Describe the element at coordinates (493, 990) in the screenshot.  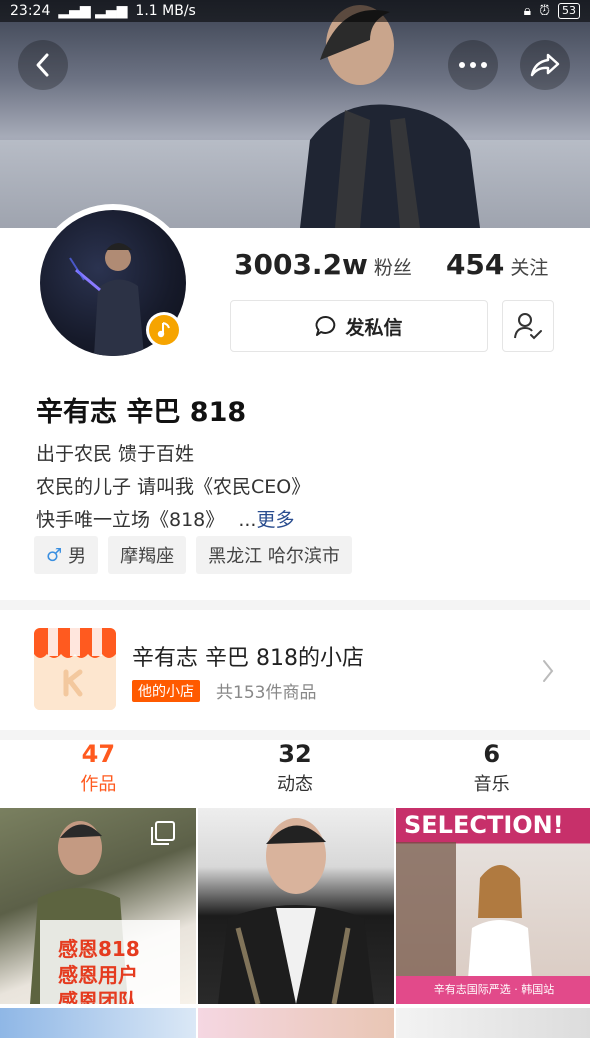
I see `work-caption: 辛有志国际严选 · 韩国站` at that location.